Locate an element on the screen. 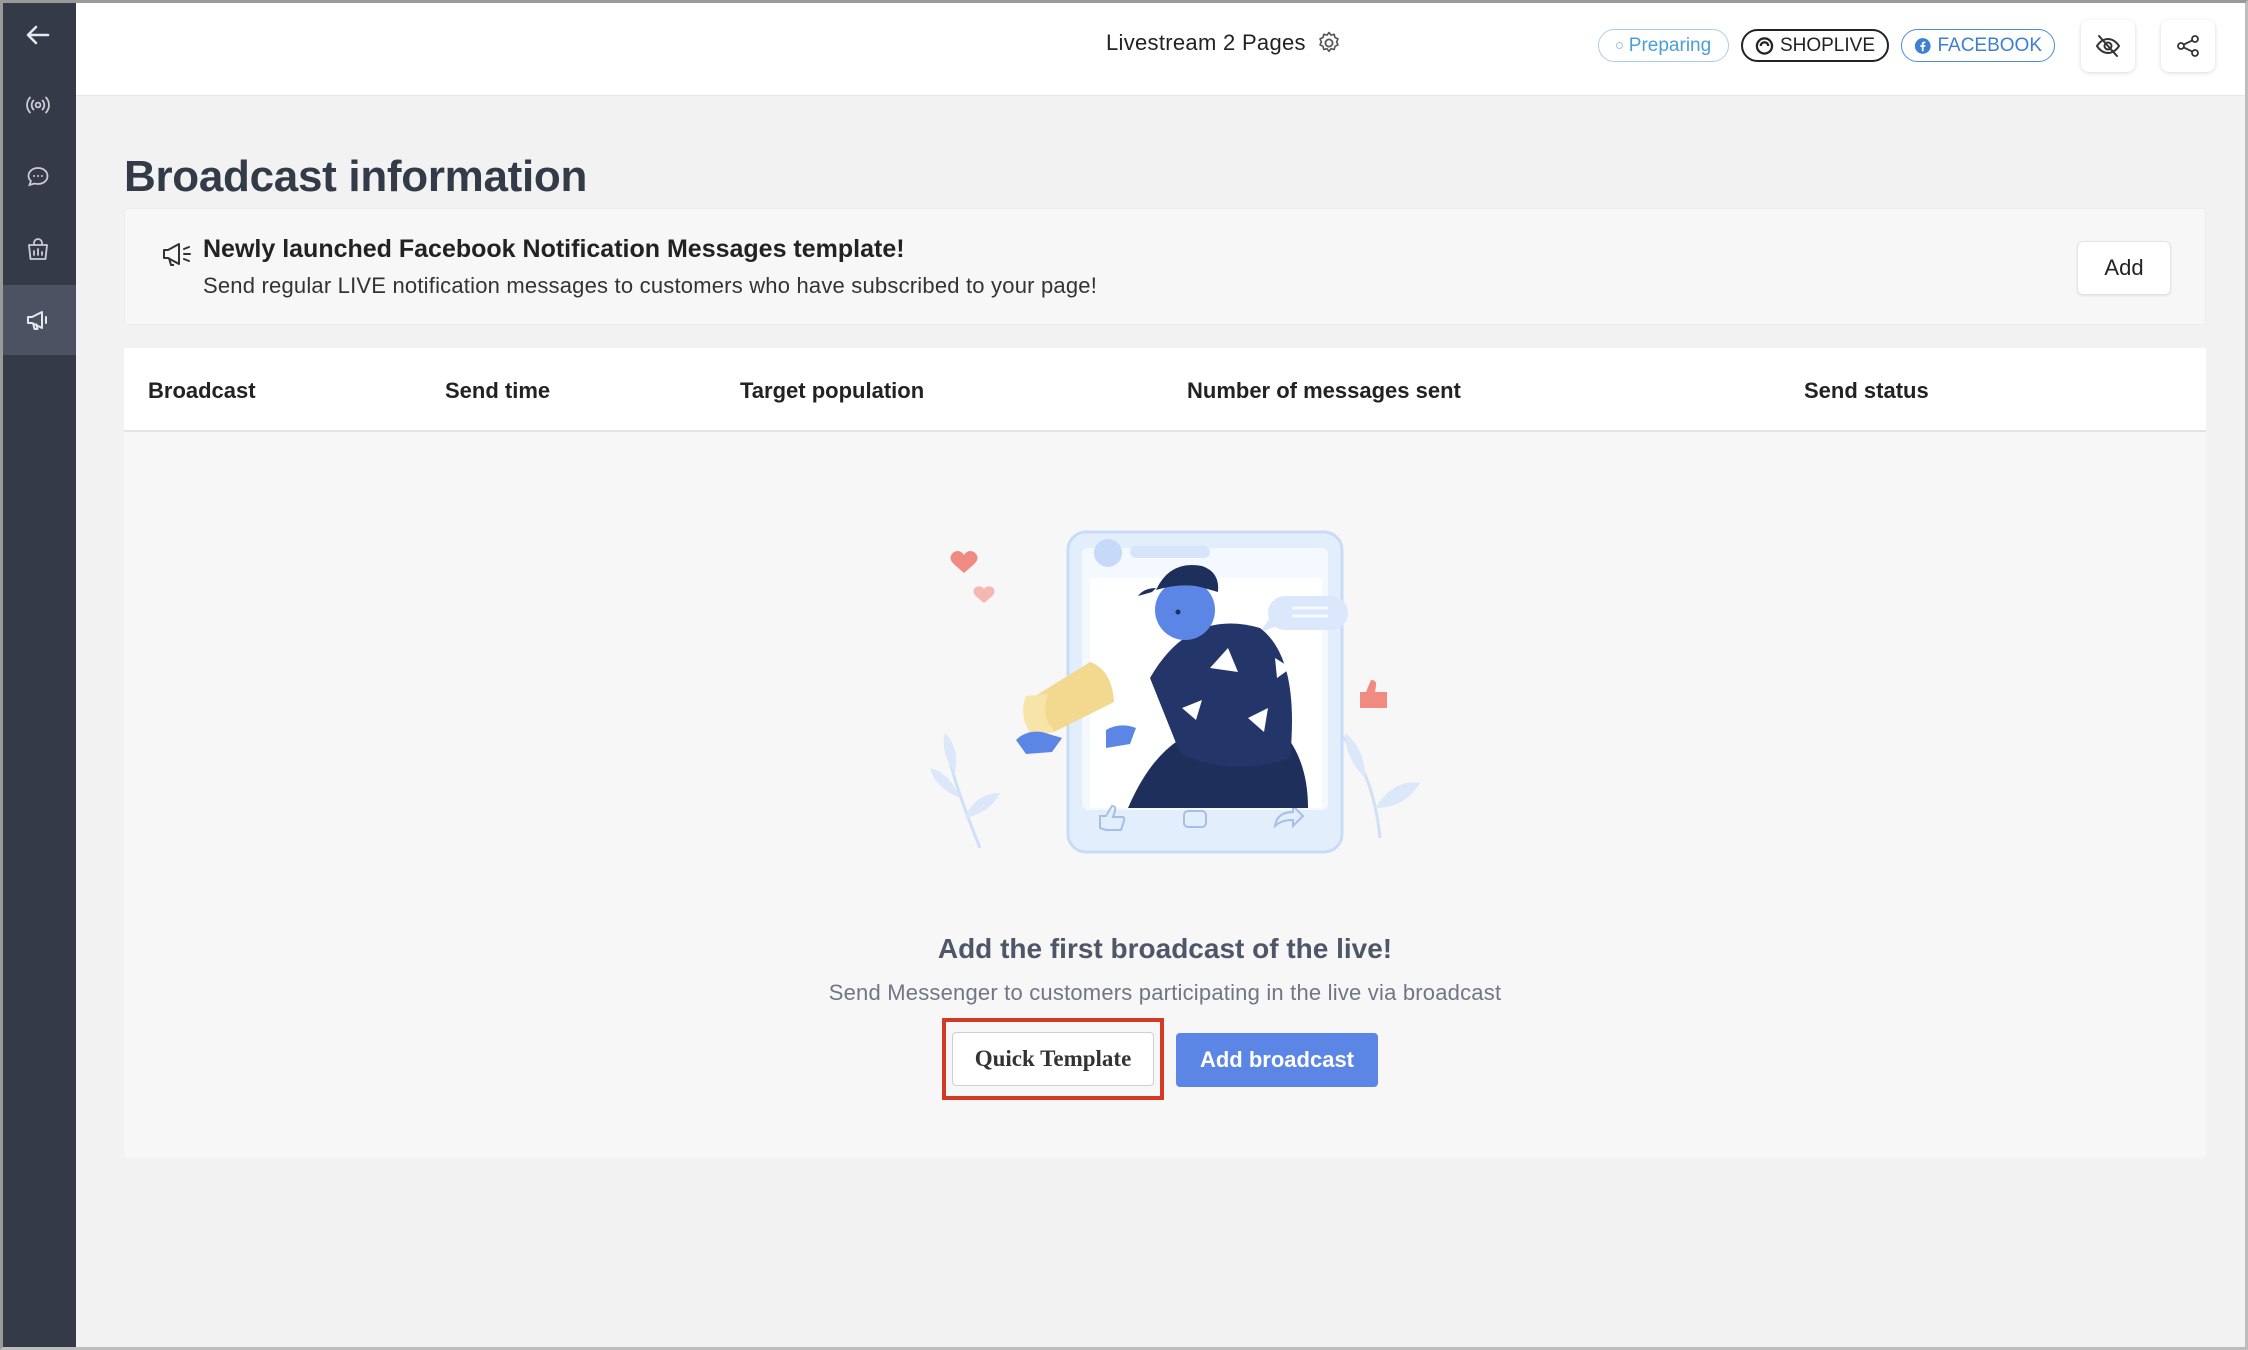  megaphone-icon is located at coordinates (37, 320).